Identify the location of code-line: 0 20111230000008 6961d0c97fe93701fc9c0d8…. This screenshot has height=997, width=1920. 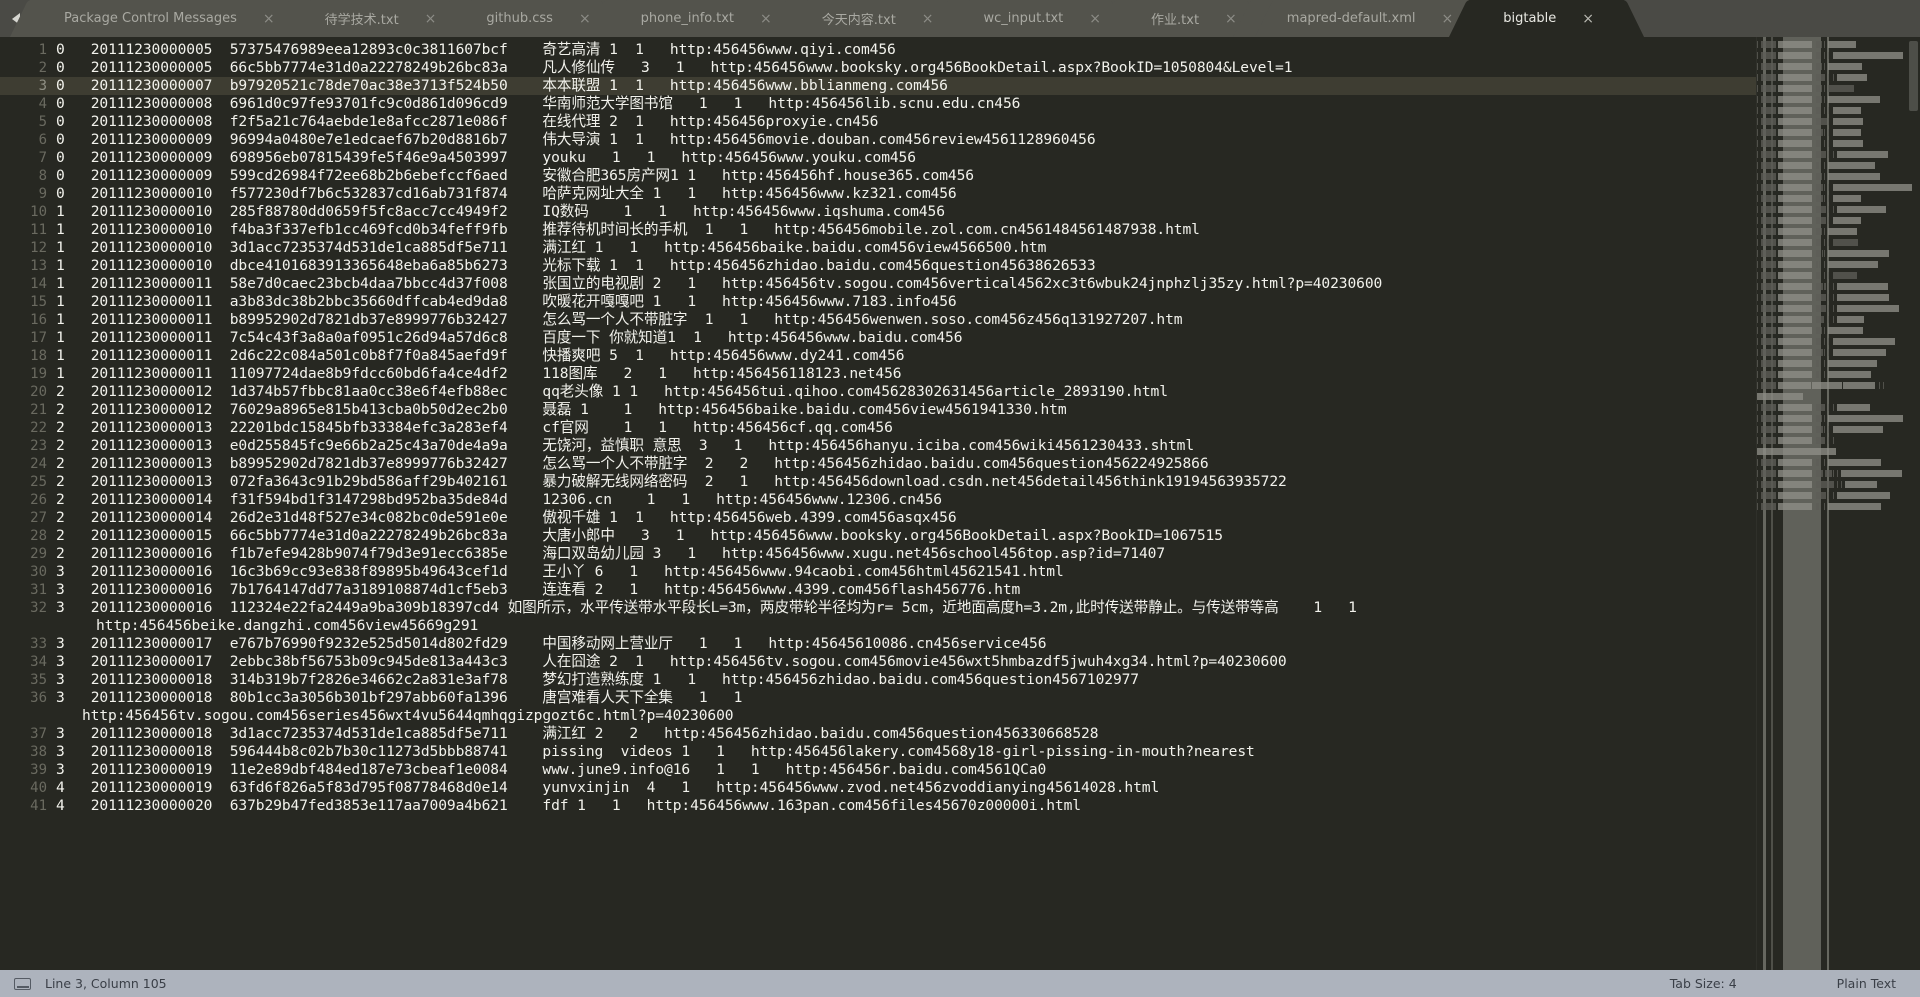
(906, 104).